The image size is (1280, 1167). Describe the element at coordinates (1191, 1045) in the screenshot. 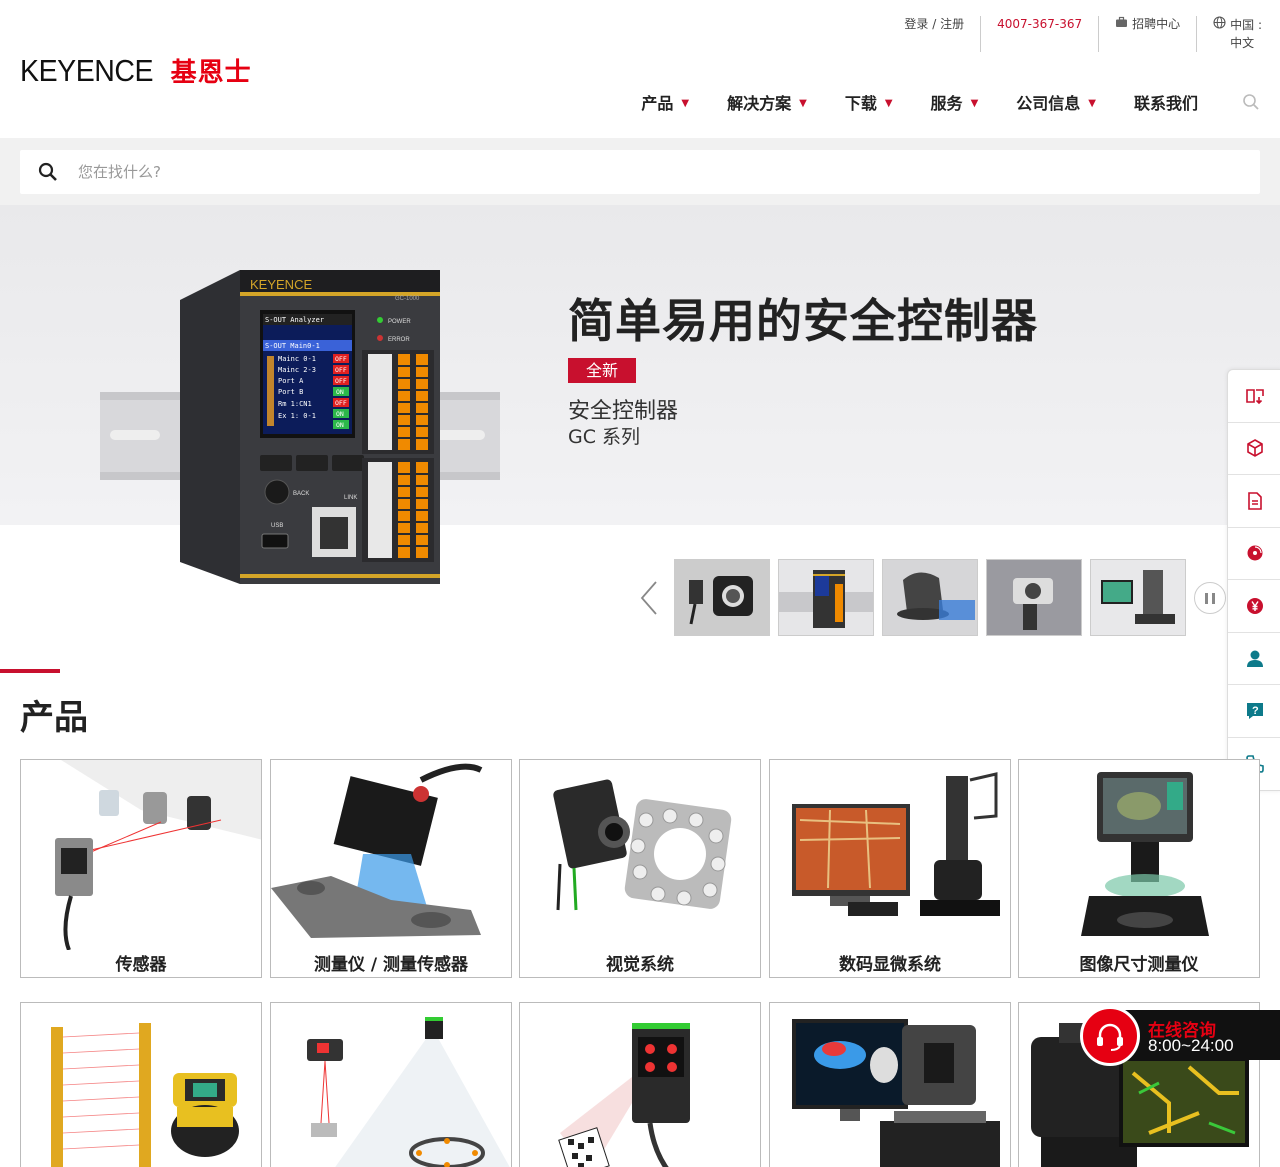

I see `chat-hours: 8:00~24:00` at that location.